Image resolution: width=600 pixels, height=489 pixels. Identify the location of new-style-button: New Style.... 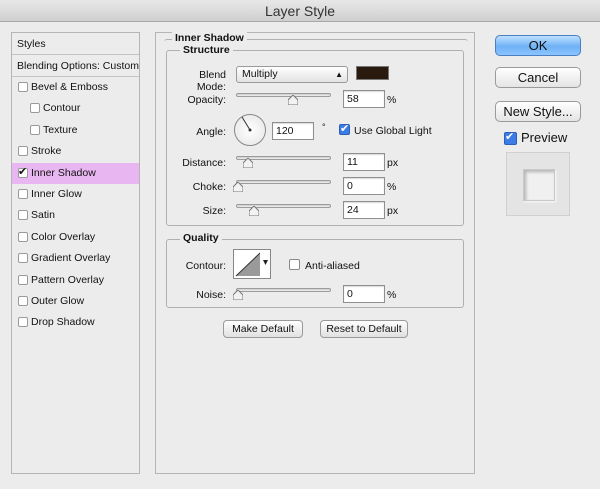
(538, 111).